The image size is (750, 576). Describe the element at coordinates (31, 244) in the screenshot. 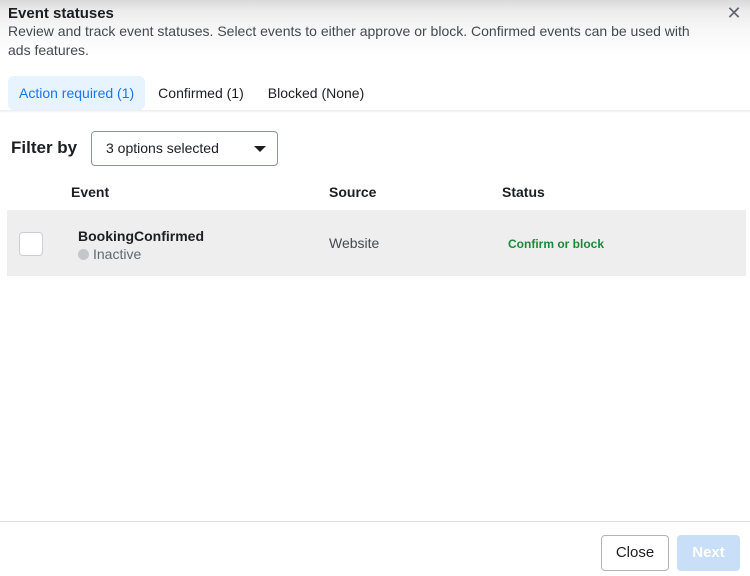

I see `row-checkbox` at that location.